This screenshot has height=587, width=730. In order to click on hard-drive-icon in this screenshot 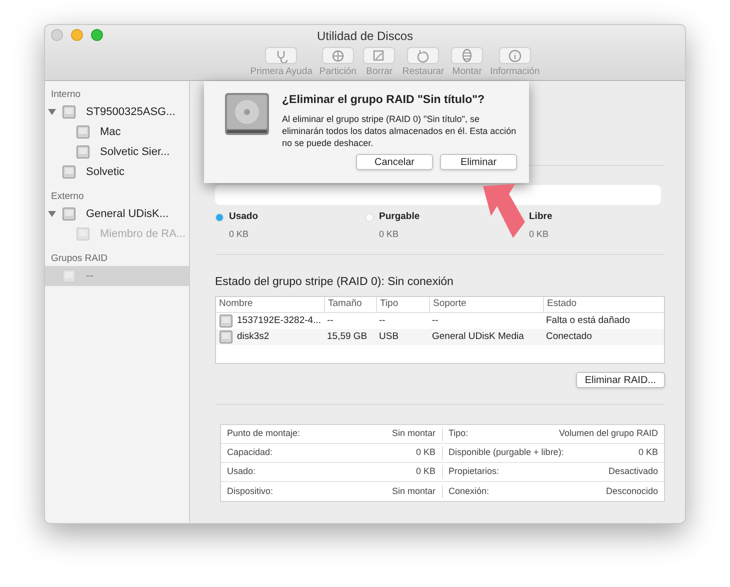, I will do `click(247, 114)`.